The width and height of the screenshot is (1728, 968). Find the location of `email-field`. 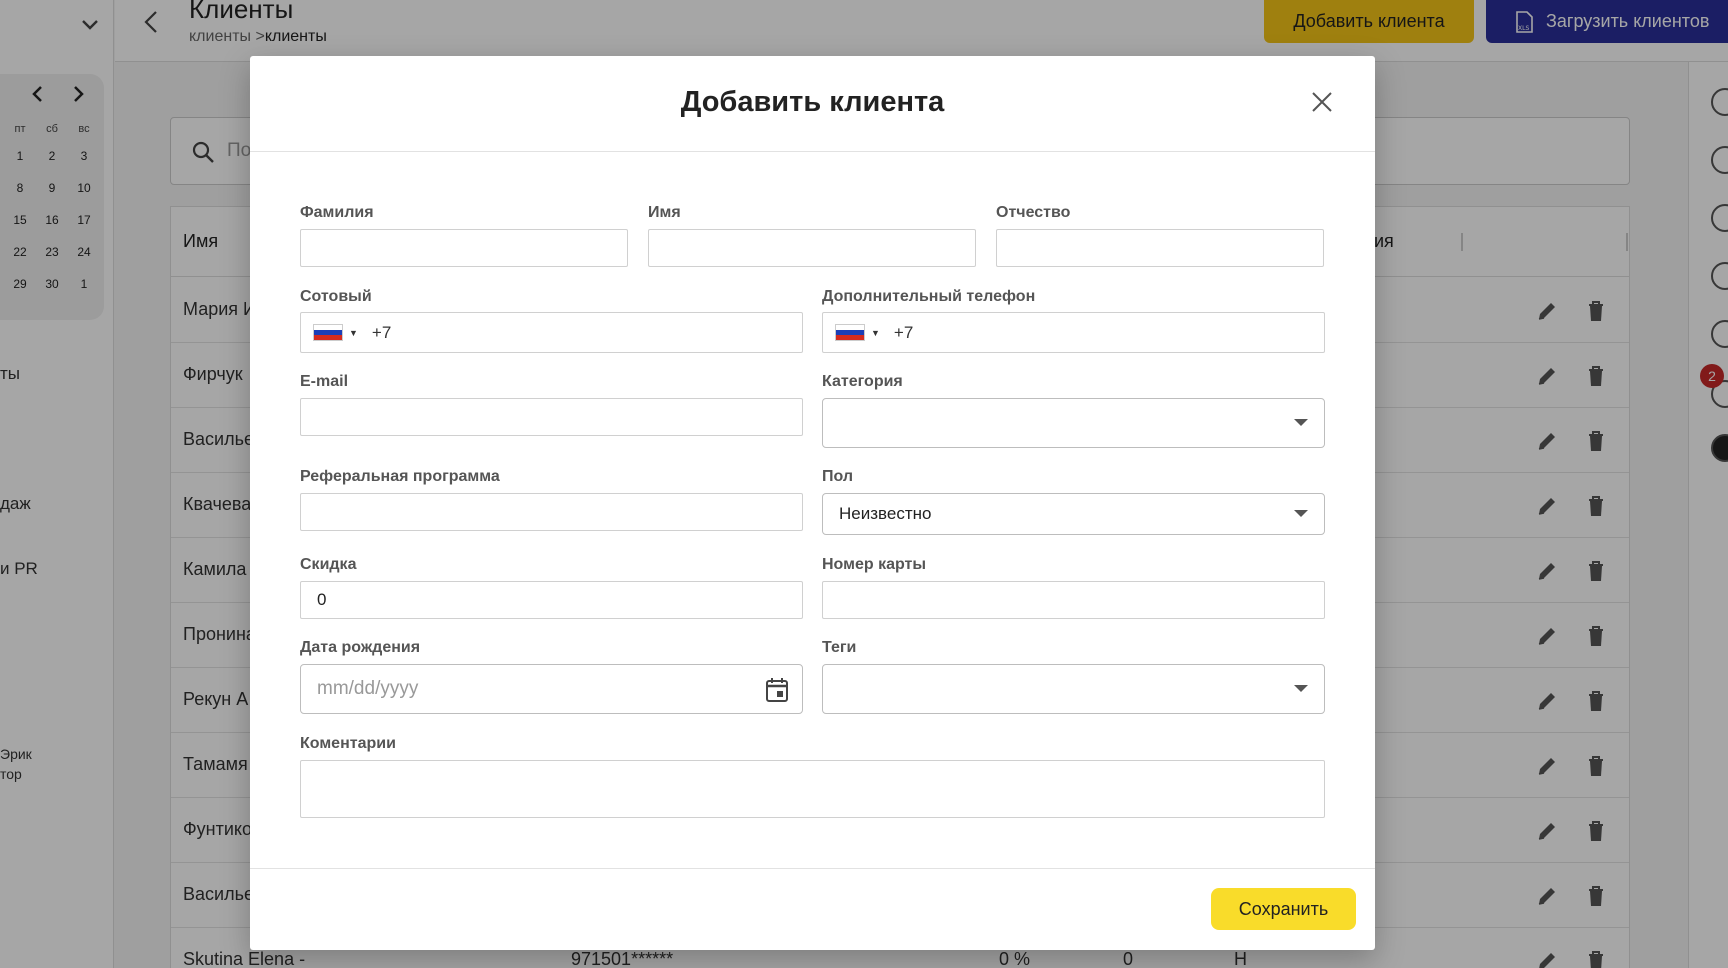

email-field is located at coordinates (551, 417).